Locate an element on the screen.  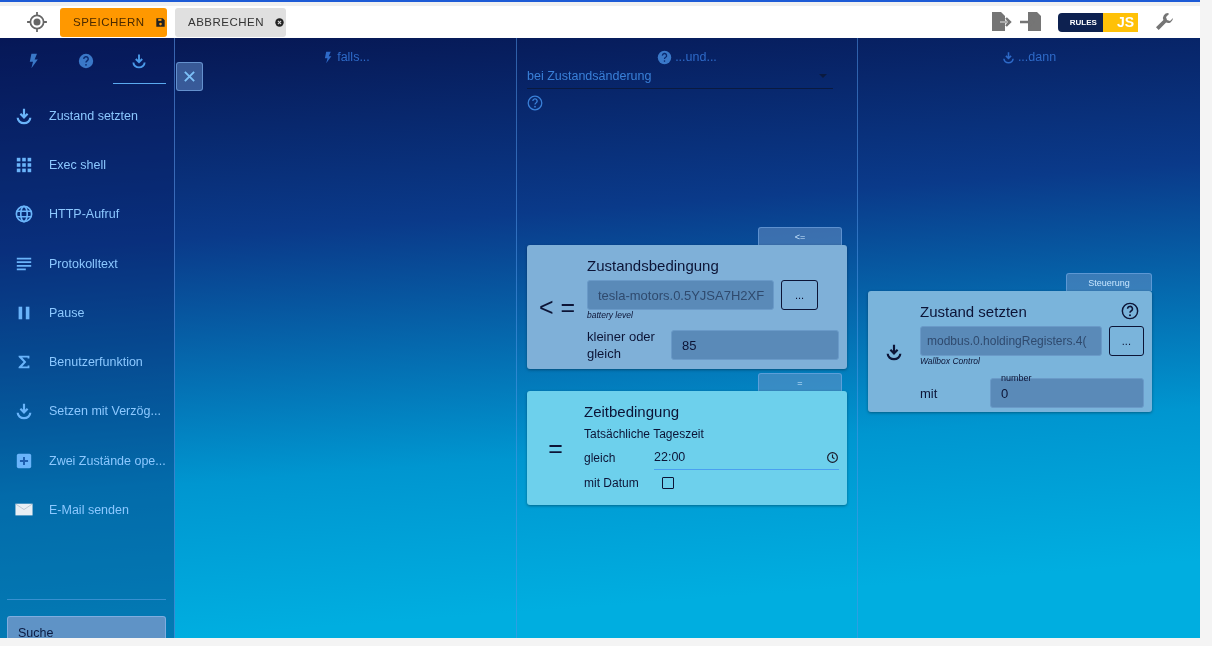
sidebar-item: HTTP-Aufruf is located at coordinates (84, 214).